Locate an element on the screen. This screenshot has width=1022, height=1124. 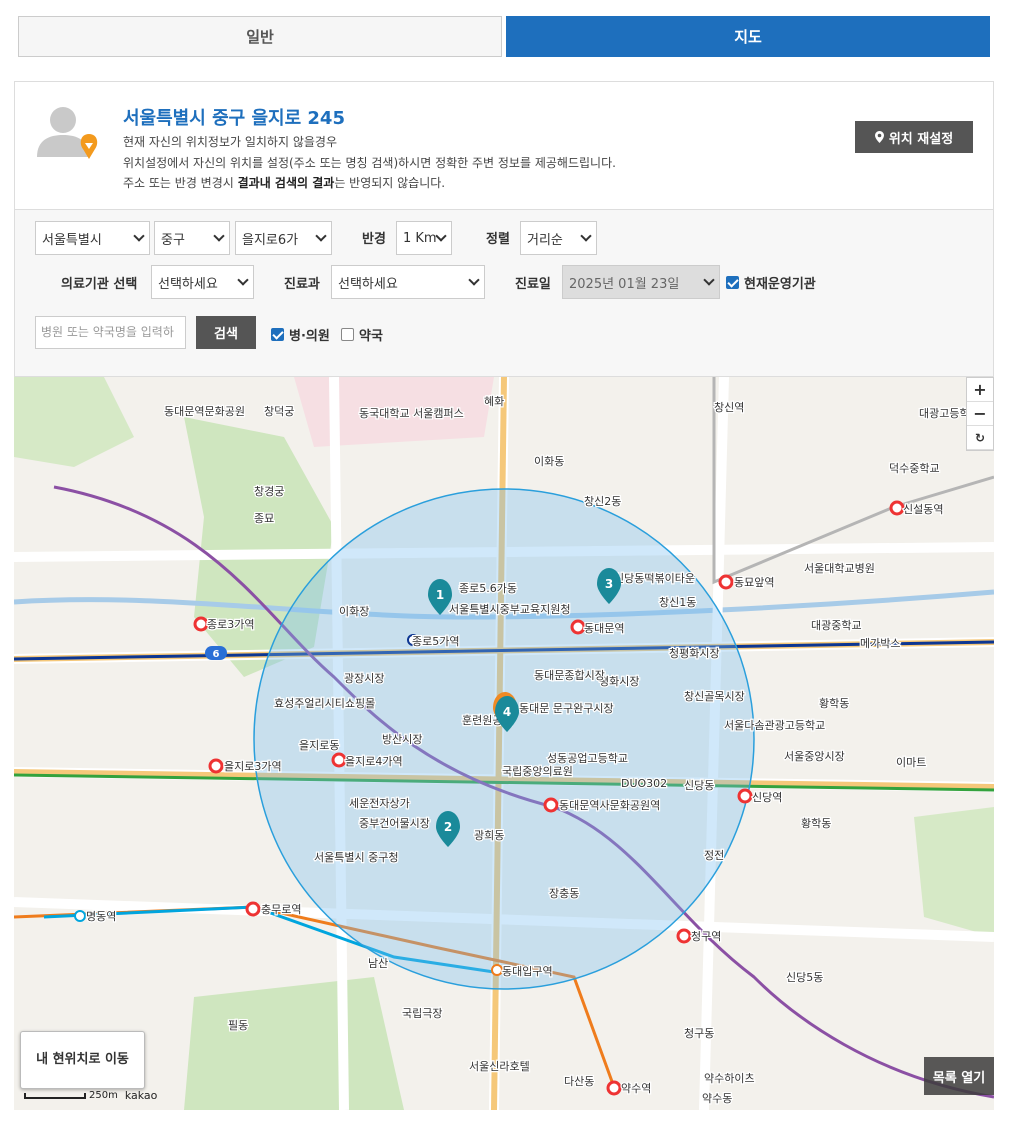
map-place-label: 정전 is located at coordinates (714, 855).